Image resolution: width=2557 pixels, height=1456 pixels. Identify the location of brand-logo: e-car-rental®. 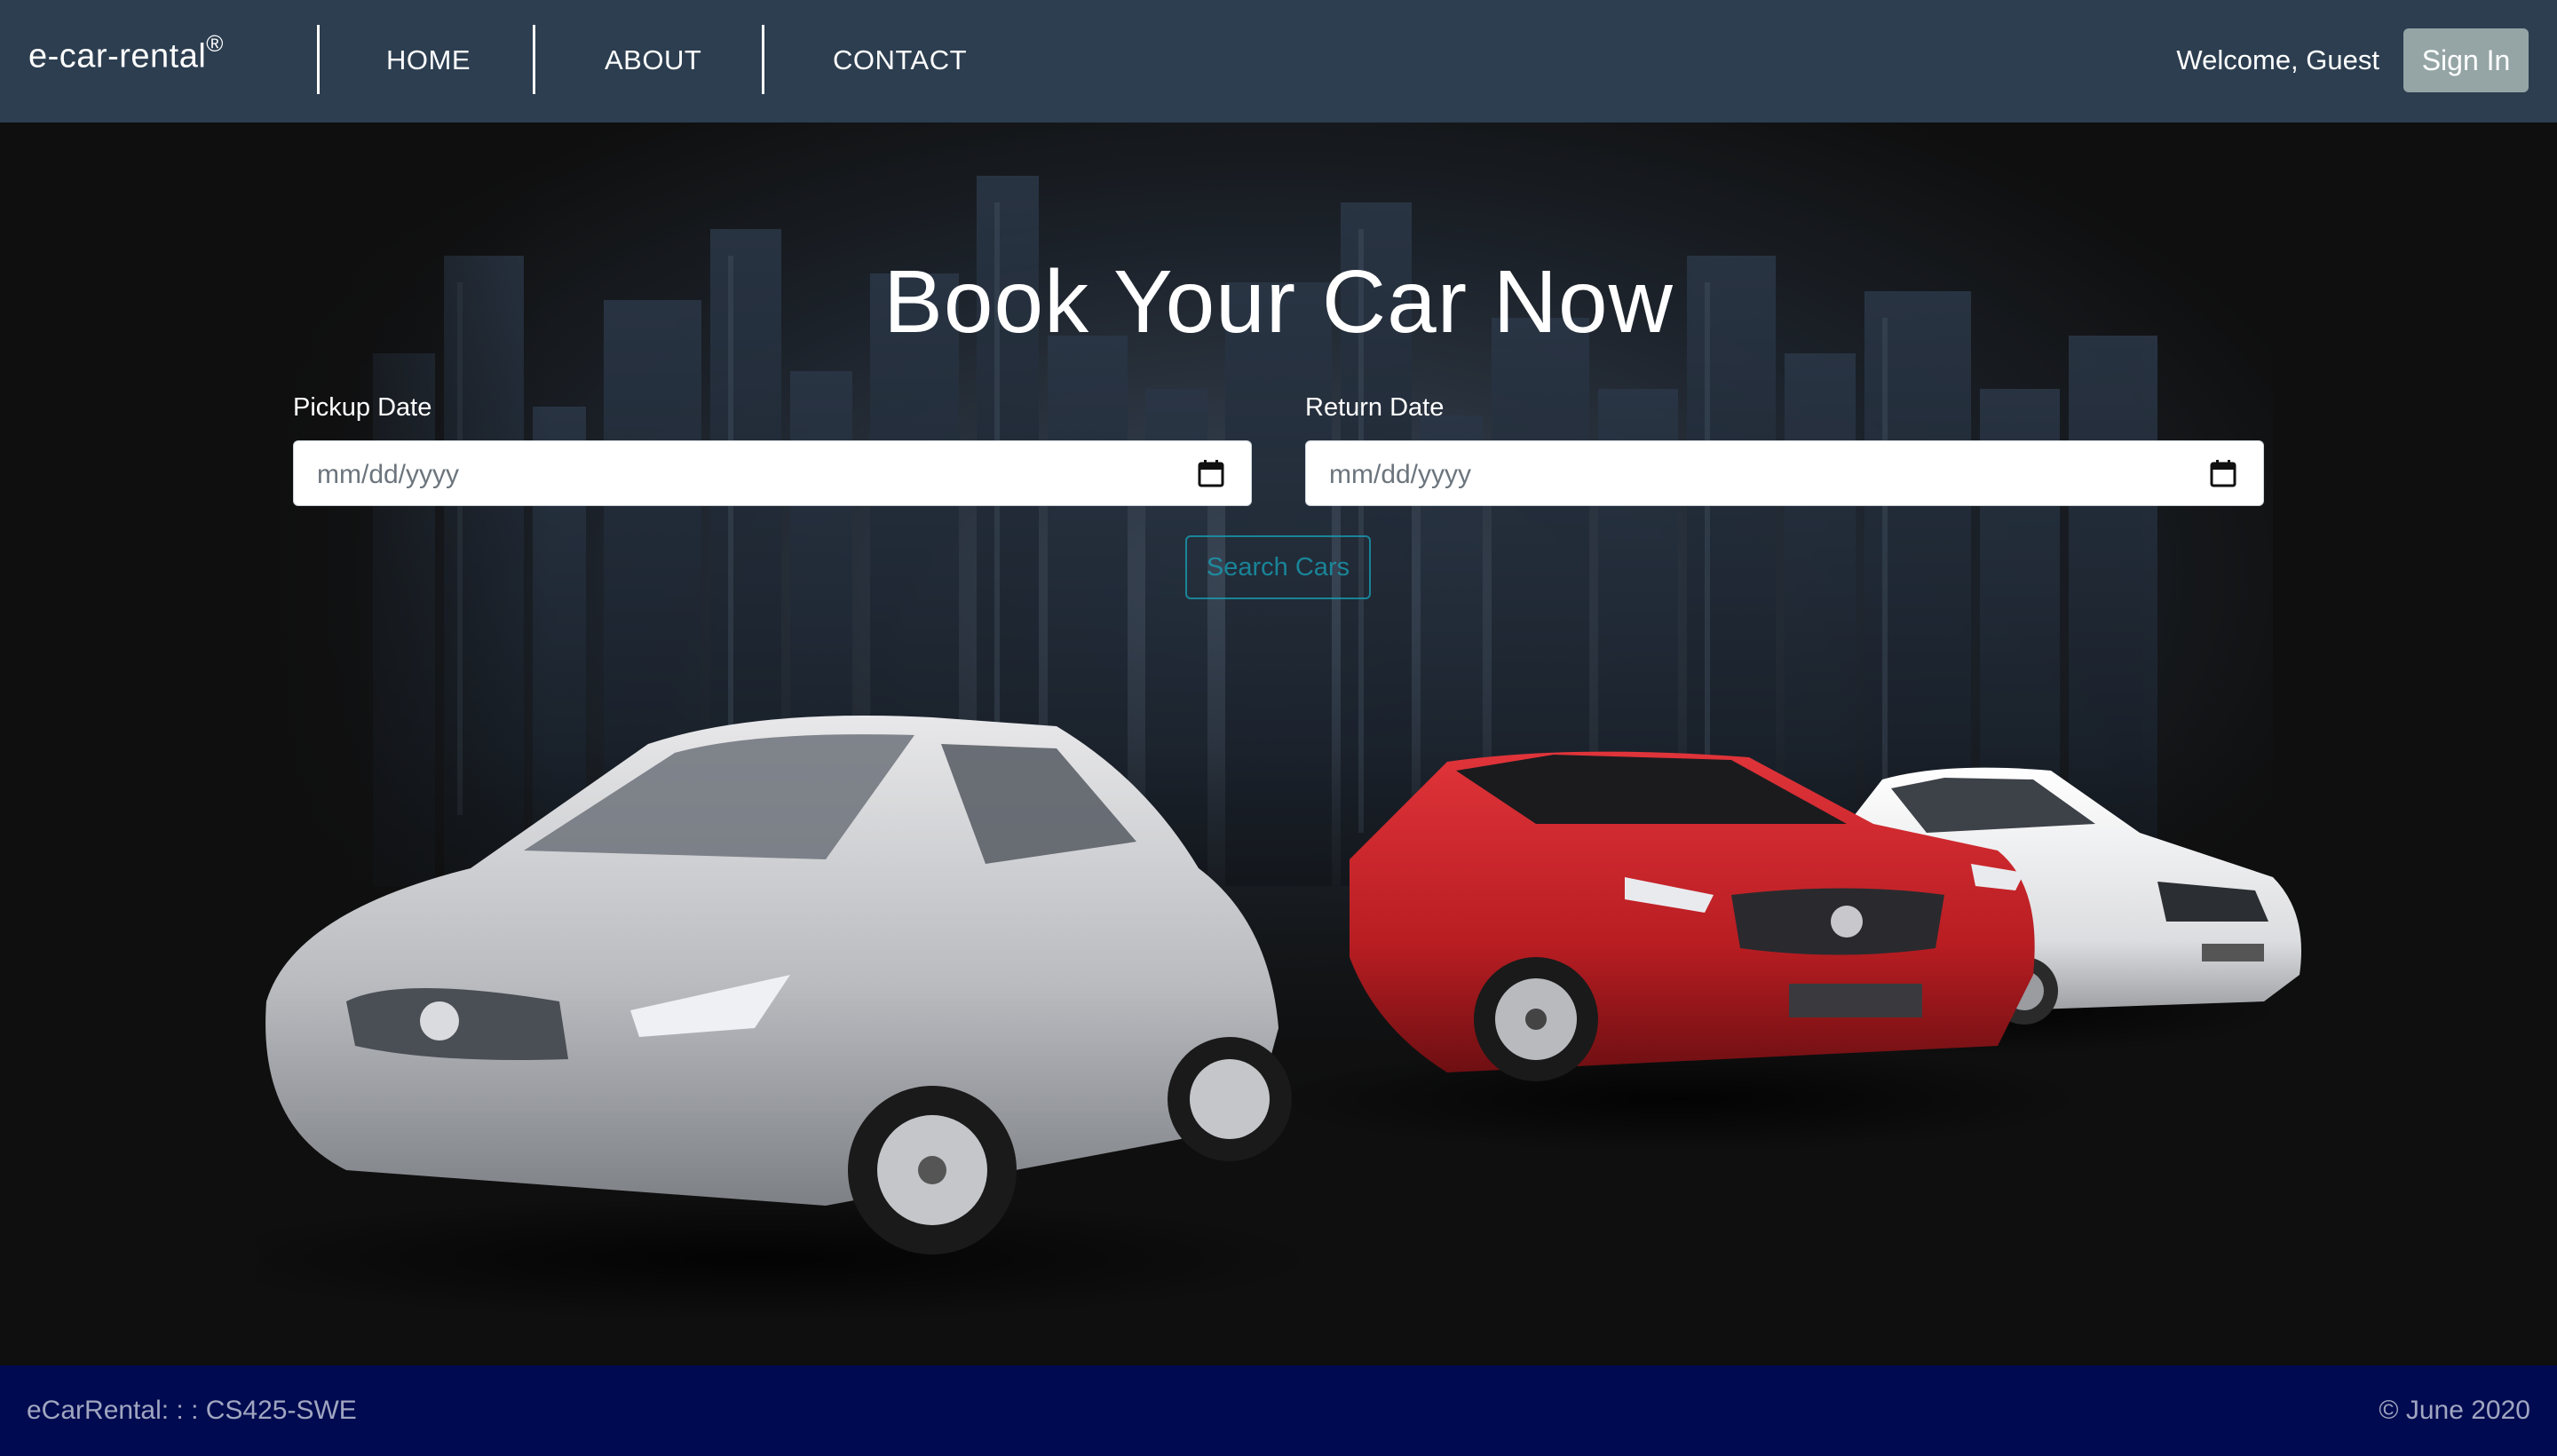
(126, 53).